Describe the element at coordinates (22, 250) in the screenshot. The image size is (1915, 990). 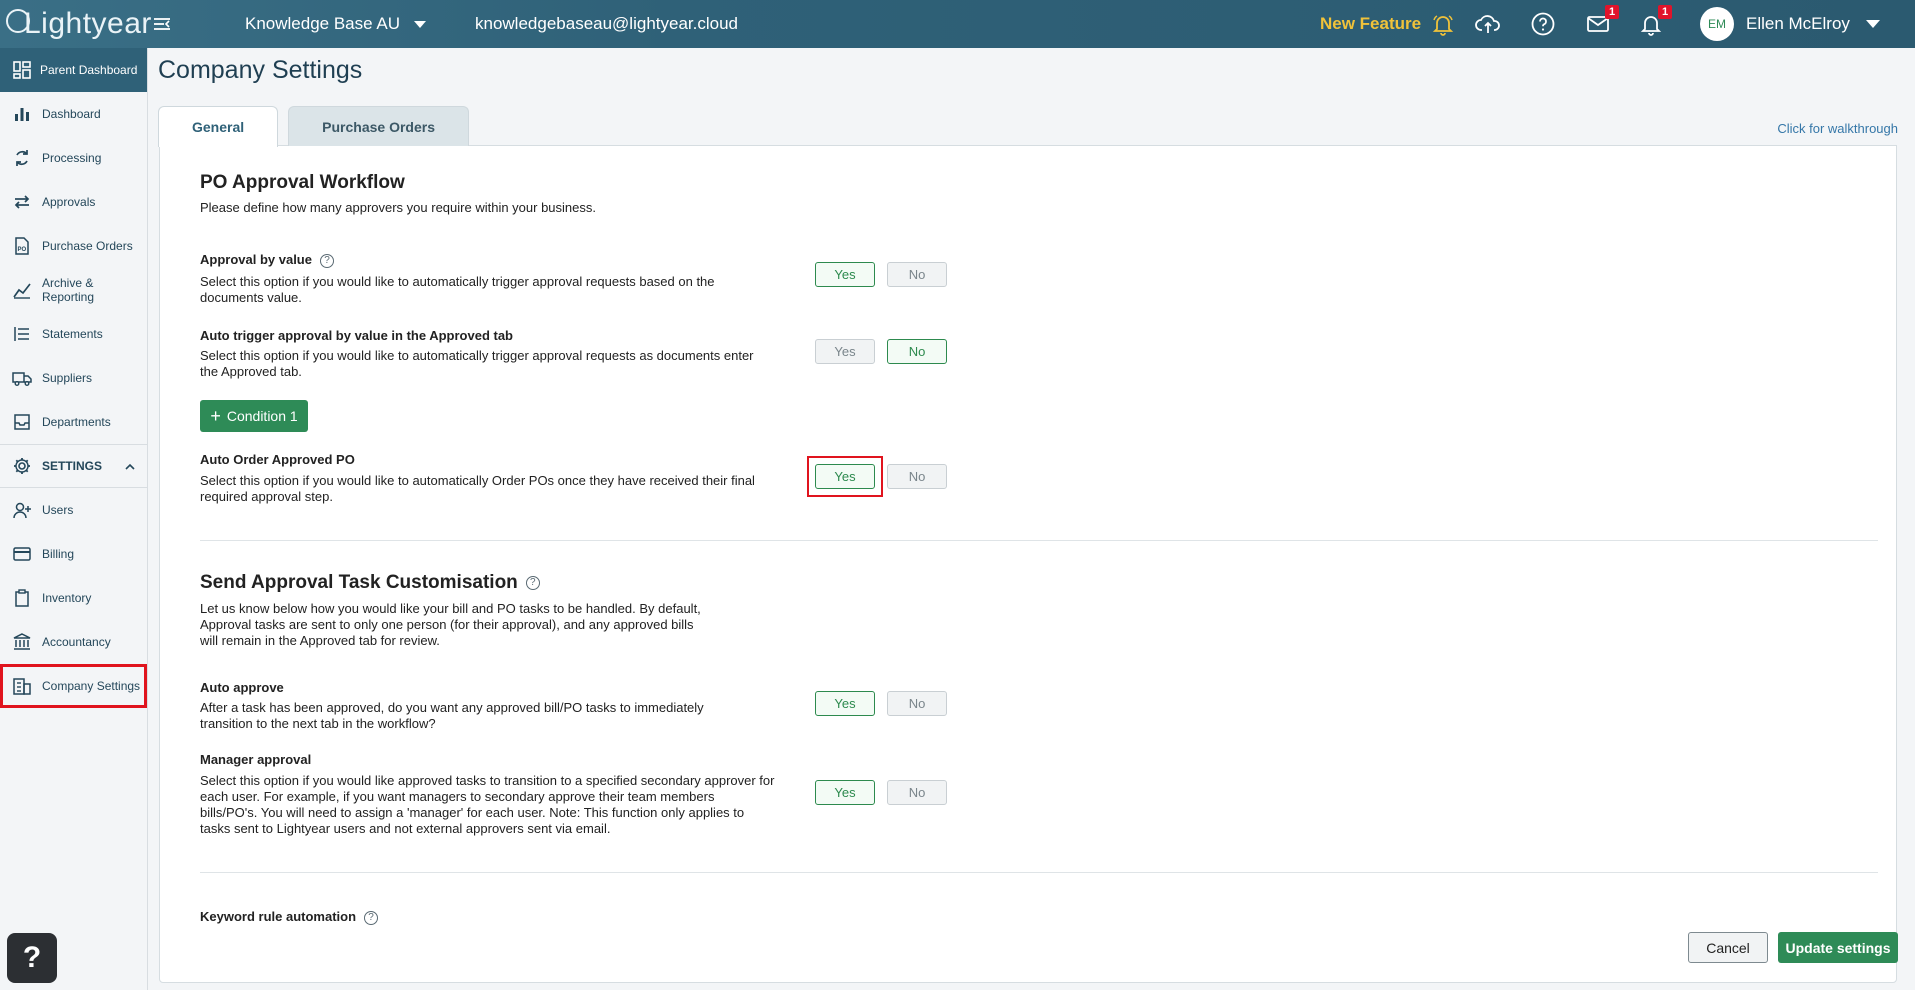
I see `svg-text: PO` at that location.